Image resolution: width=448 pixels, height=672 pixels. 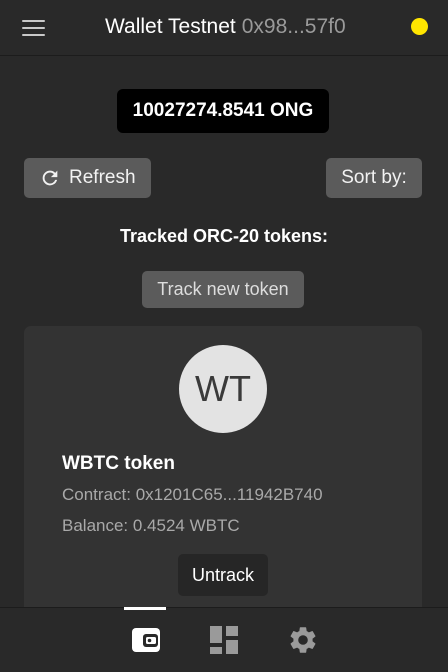 I want to click on network-name: Wallet Testnet, so click(x=170, y=26).